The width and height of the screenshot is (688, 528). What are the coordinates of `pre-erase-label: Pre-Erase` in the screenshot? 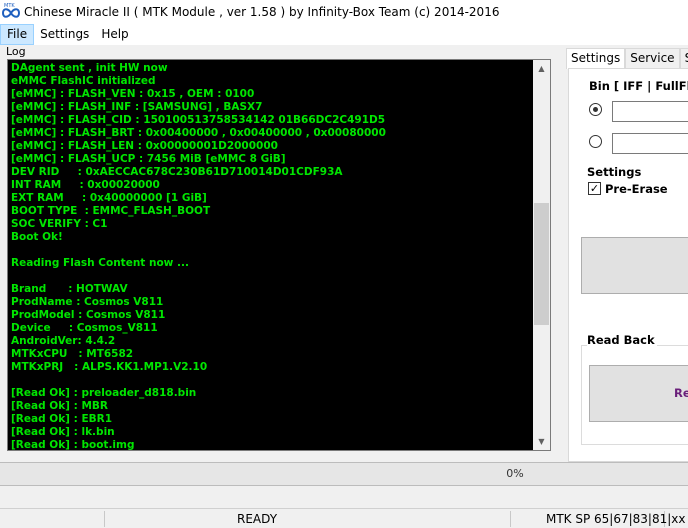 It's located at (636, 189).